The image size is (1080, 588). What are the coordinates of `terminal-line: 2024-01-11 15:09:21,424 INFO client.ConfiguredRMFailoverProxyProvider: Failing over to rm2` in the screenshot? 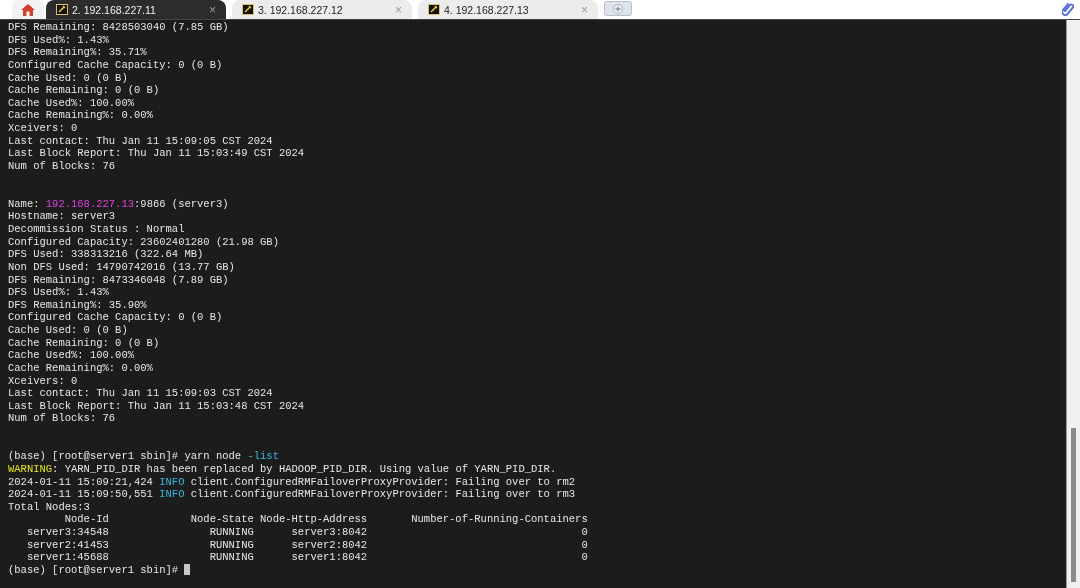 It's located at (292, 482).